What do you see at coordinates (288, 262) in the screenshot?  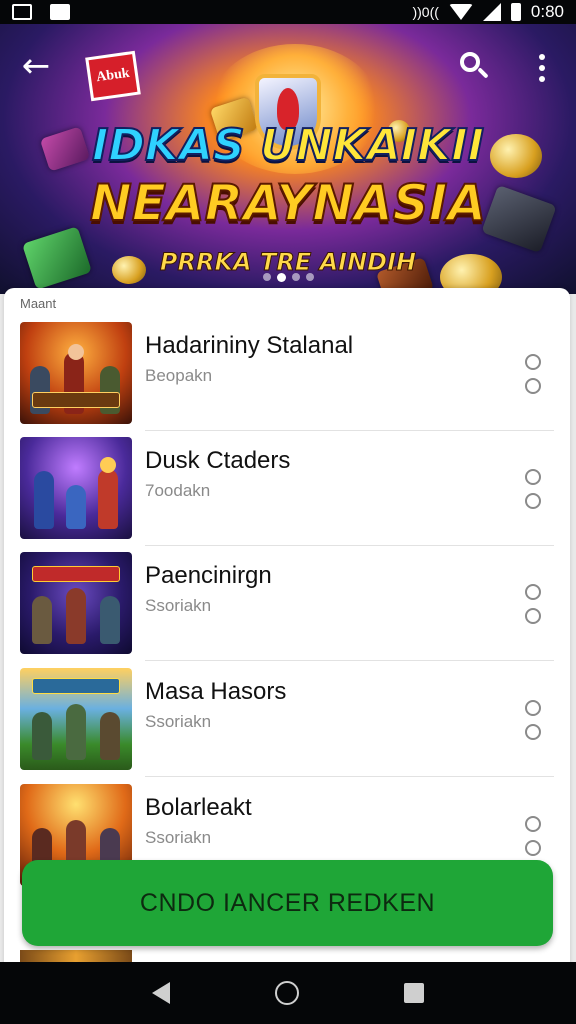 I see `banner-subtitle: PRRKA TRE AINDIH` at bounding box center [288, 262].